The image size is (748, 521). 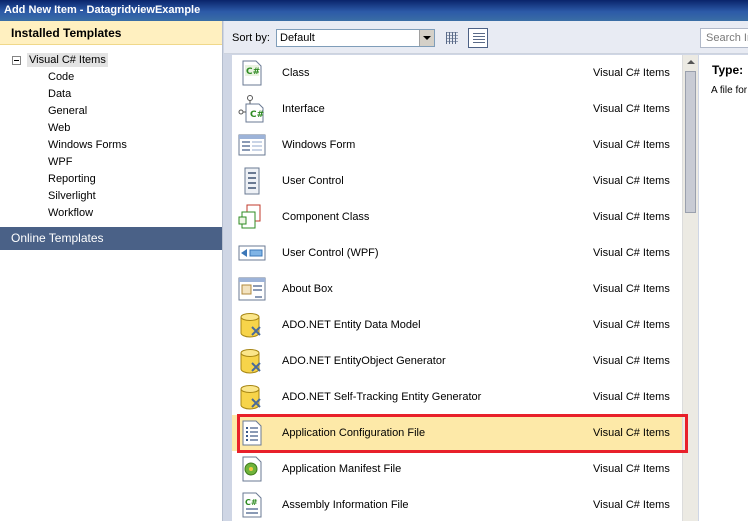 I want to click on csharp-interface-icon: C#, so click(x=251, y=109).